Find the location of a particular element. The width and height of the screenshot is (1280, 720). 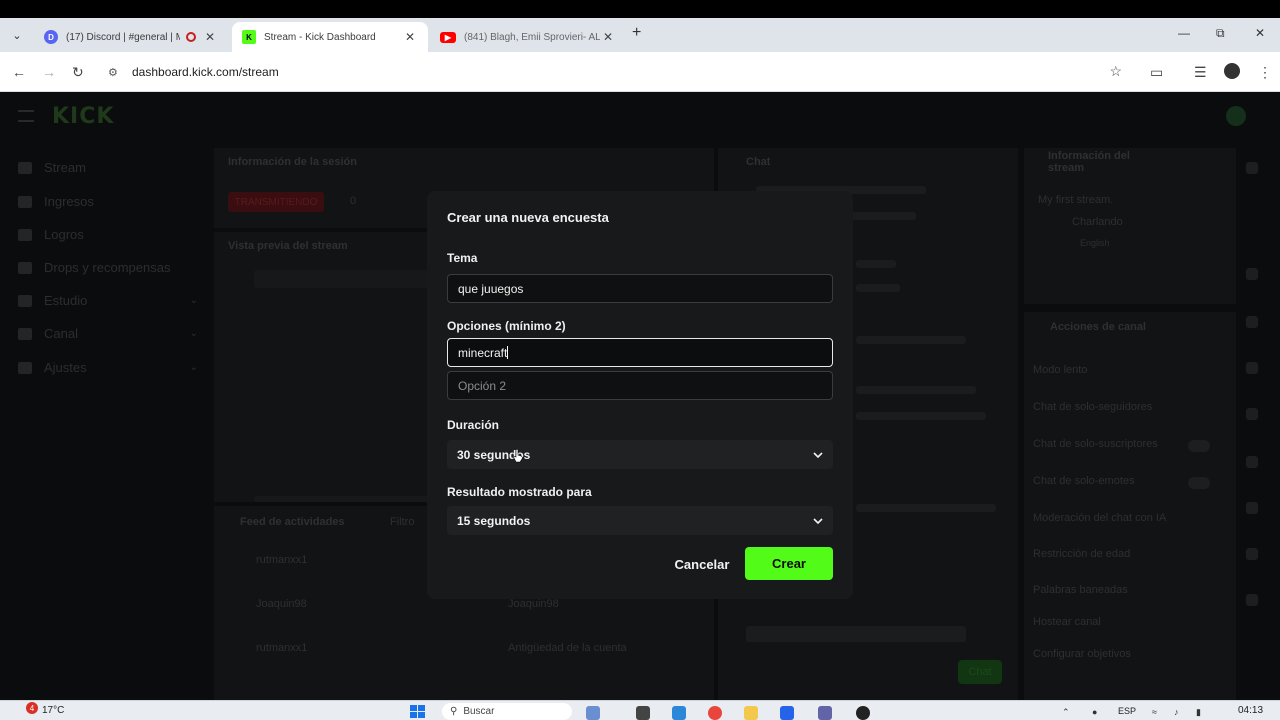

tray-icon: ● is located at coordinates (1094, 712).